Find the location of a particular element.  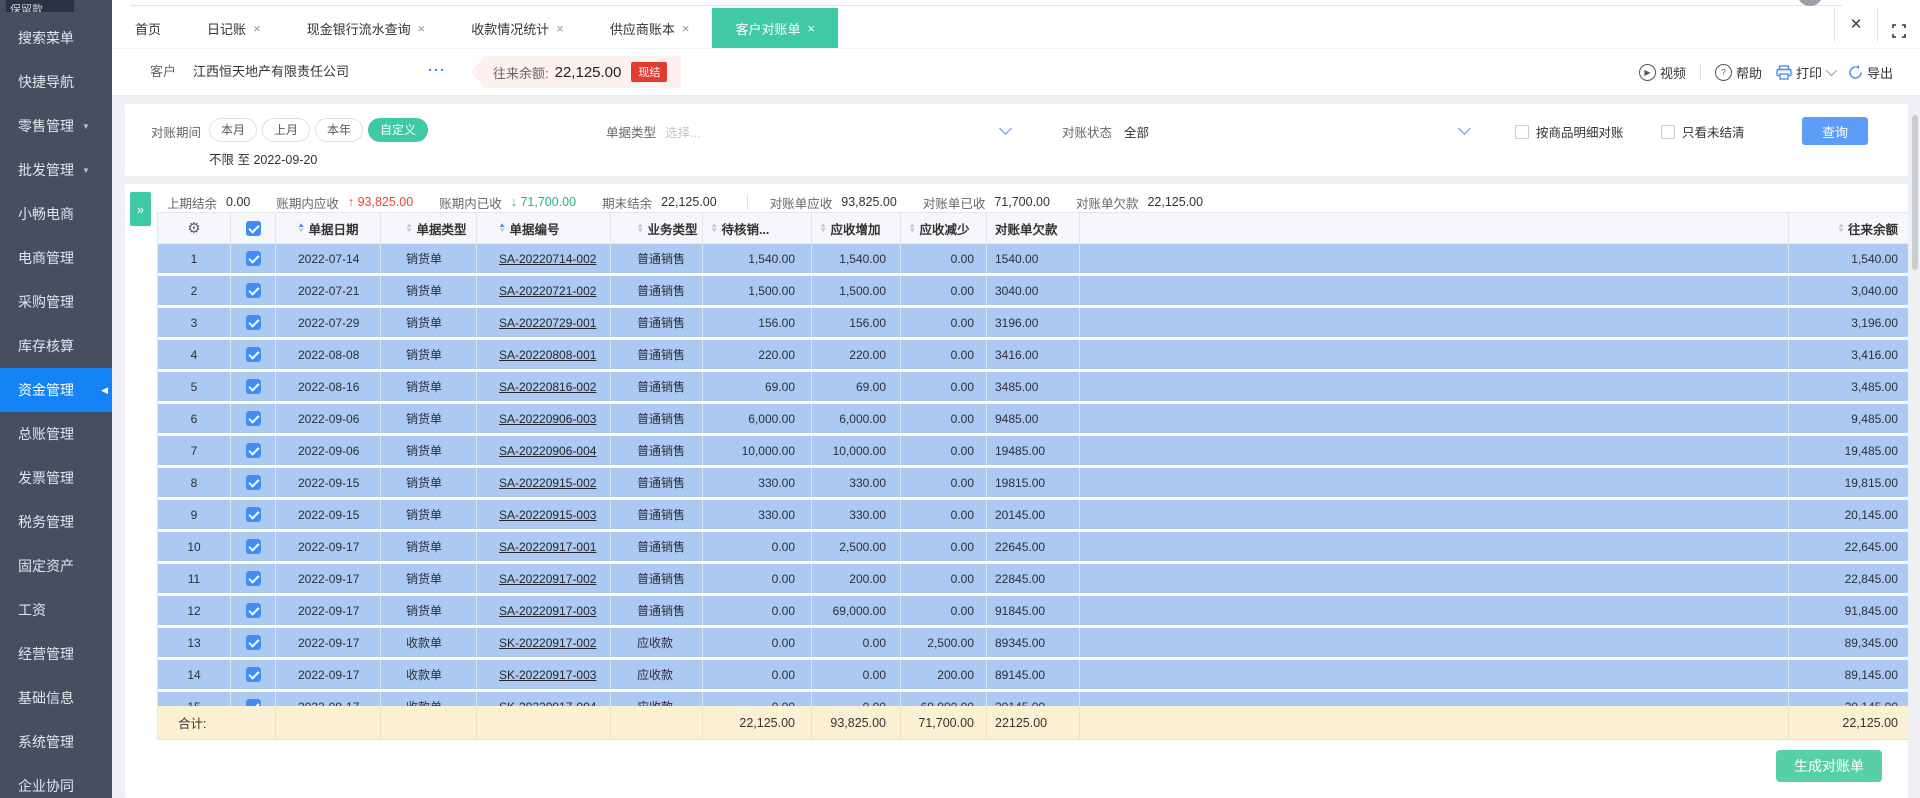

fullscreen-icon is located at coordinates (1899, 25).